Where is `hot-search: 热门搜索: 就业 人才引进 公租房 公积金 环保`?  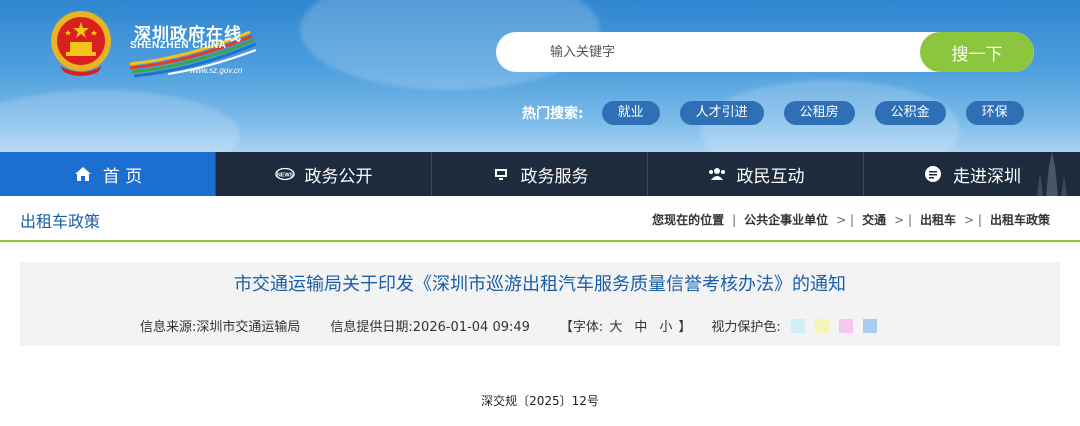 hot-search: 热门搜索: 就业 人才引进 公租房 公积金 环保 is located at coordinates (783, 113).